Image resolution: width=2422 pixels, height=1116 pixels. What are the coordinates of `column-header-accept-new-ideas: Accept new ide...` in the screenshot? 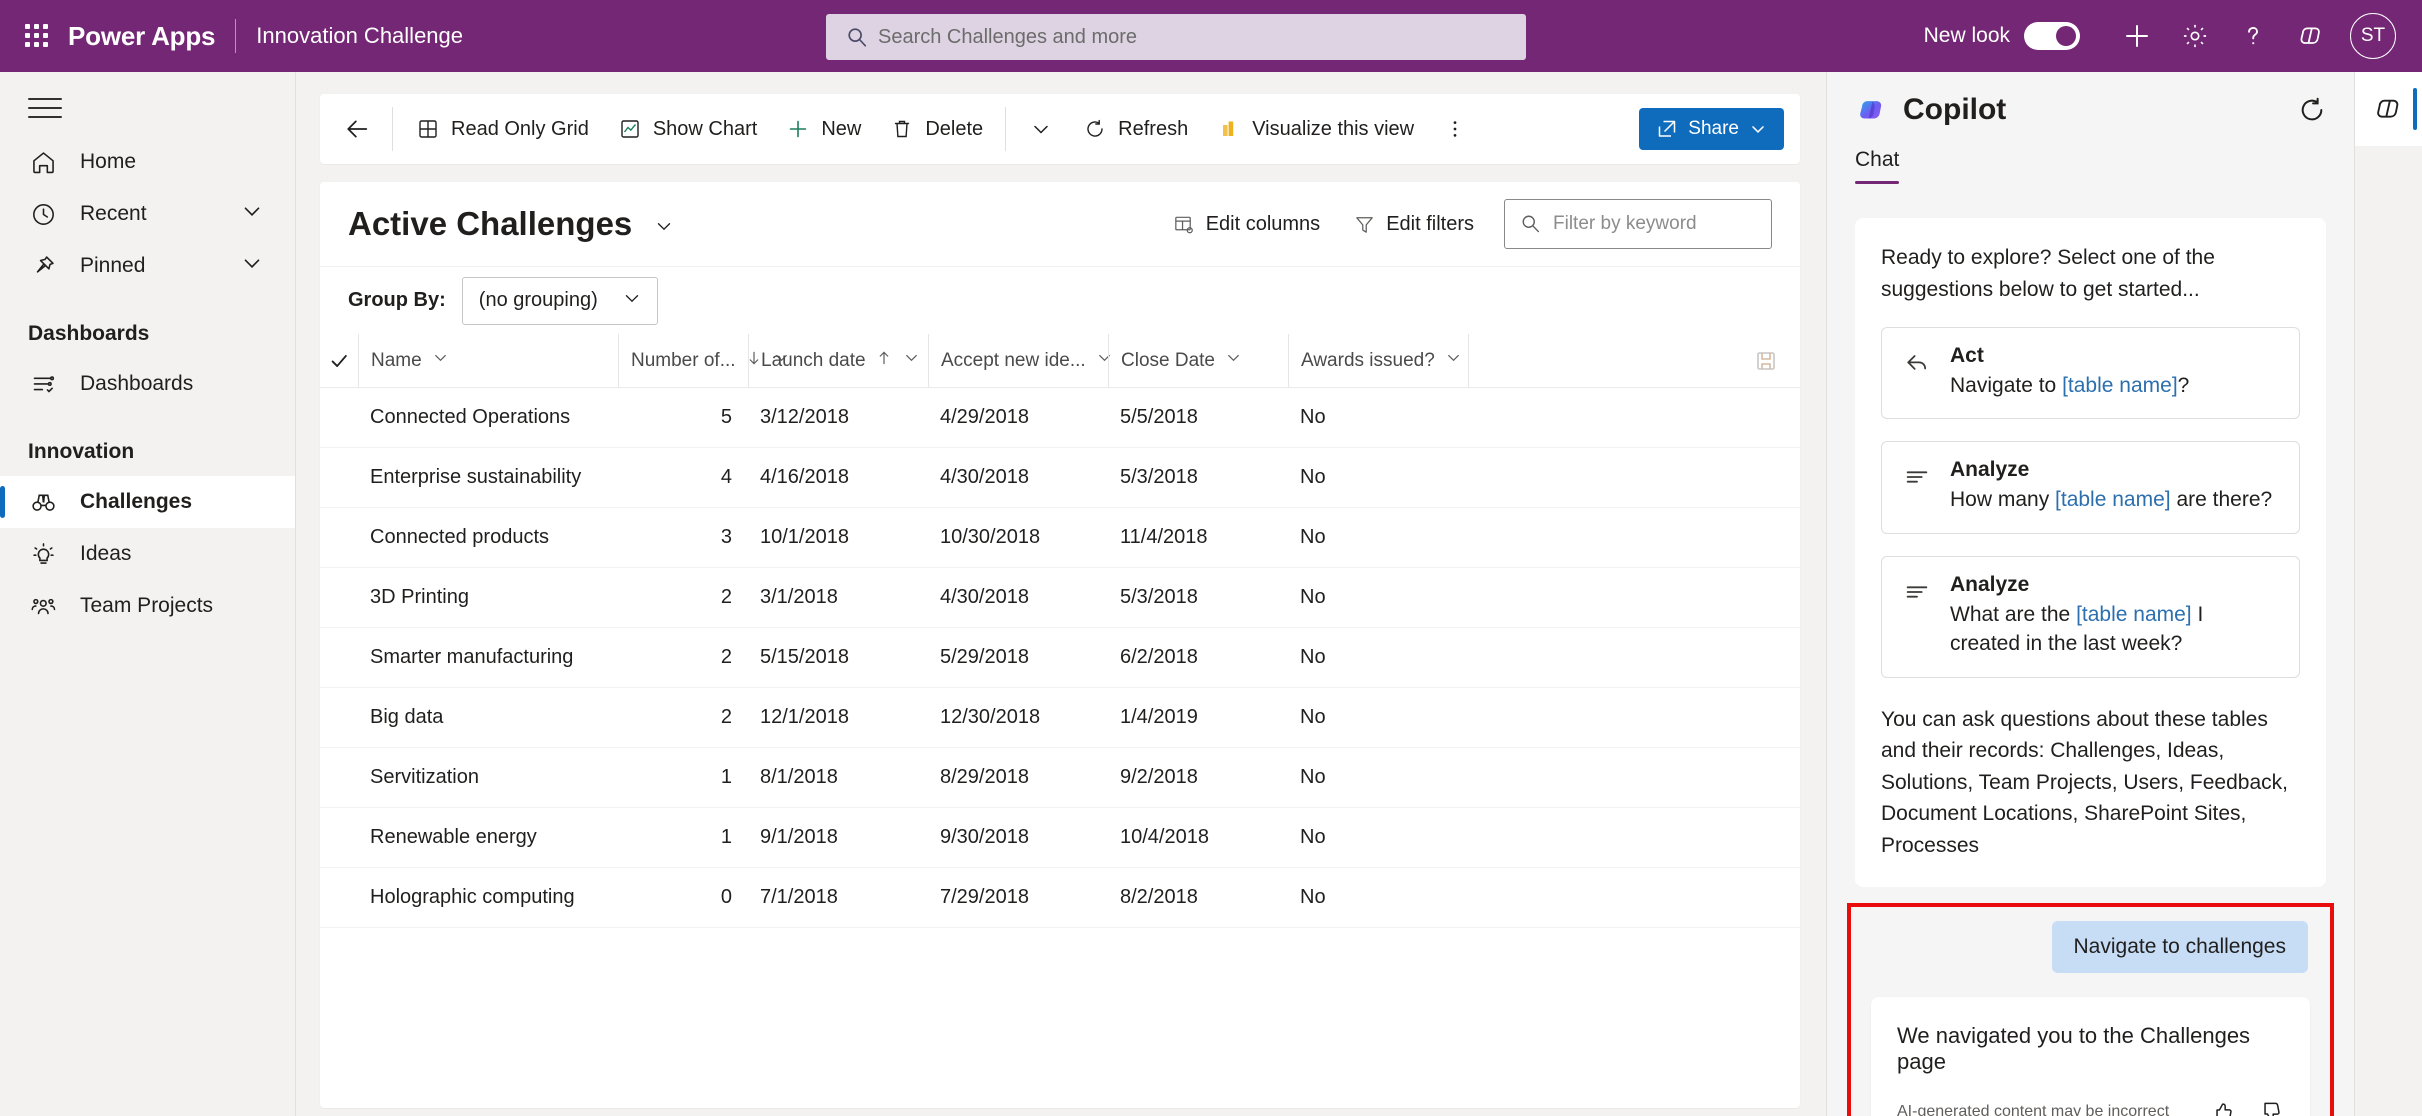 It's located at (1019, 360).